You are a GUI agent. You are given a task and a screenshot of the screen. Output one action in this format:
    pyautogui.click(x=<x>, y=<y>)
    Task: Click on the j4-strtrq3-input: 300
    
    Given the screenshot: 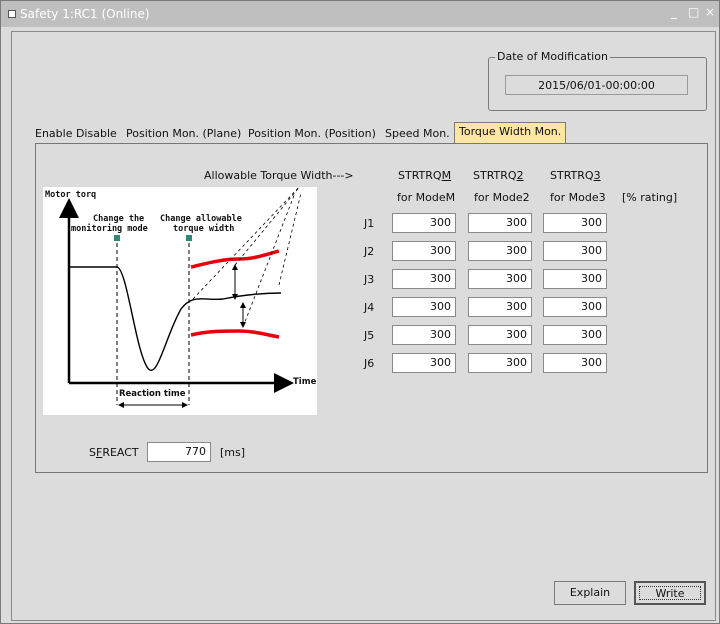 What is the action you would take?
    pyautogui.click(x=575, y=307)
    